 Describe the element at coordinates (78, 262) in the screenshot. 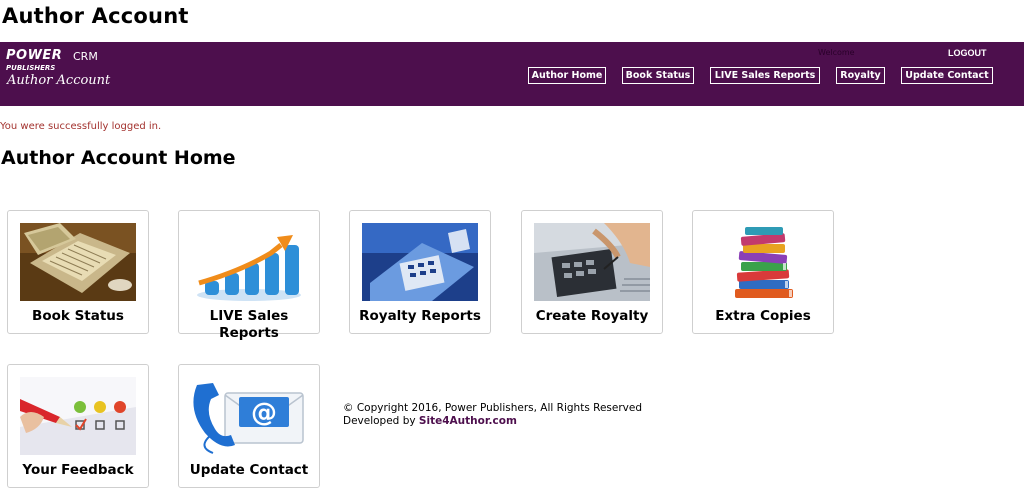

I see `laptop-icon` at that location.